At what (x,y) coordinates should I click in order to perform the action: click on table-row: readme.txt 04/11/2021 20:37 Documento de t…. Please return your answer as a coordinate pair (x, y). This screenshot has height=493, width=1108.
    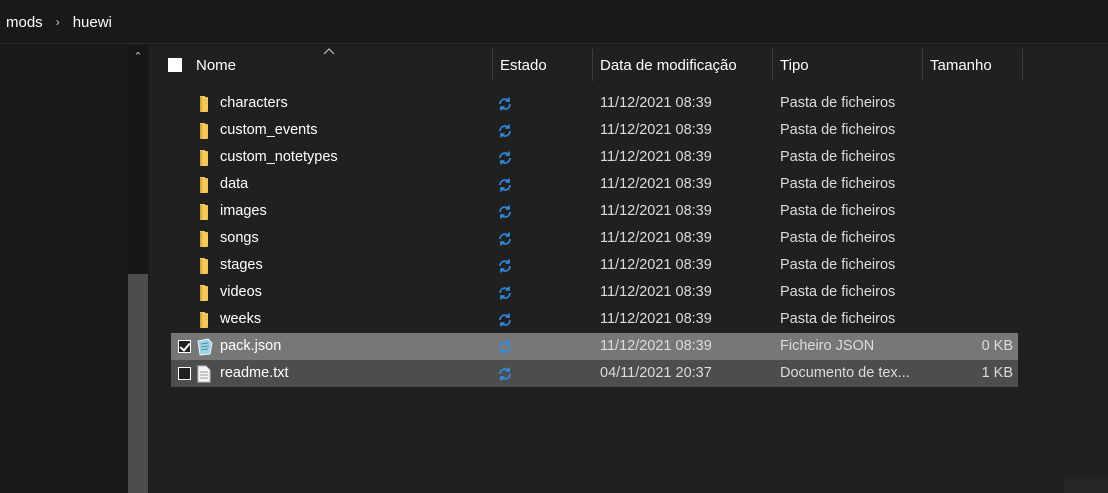
    Looking at the image, I should click on (594, 373).